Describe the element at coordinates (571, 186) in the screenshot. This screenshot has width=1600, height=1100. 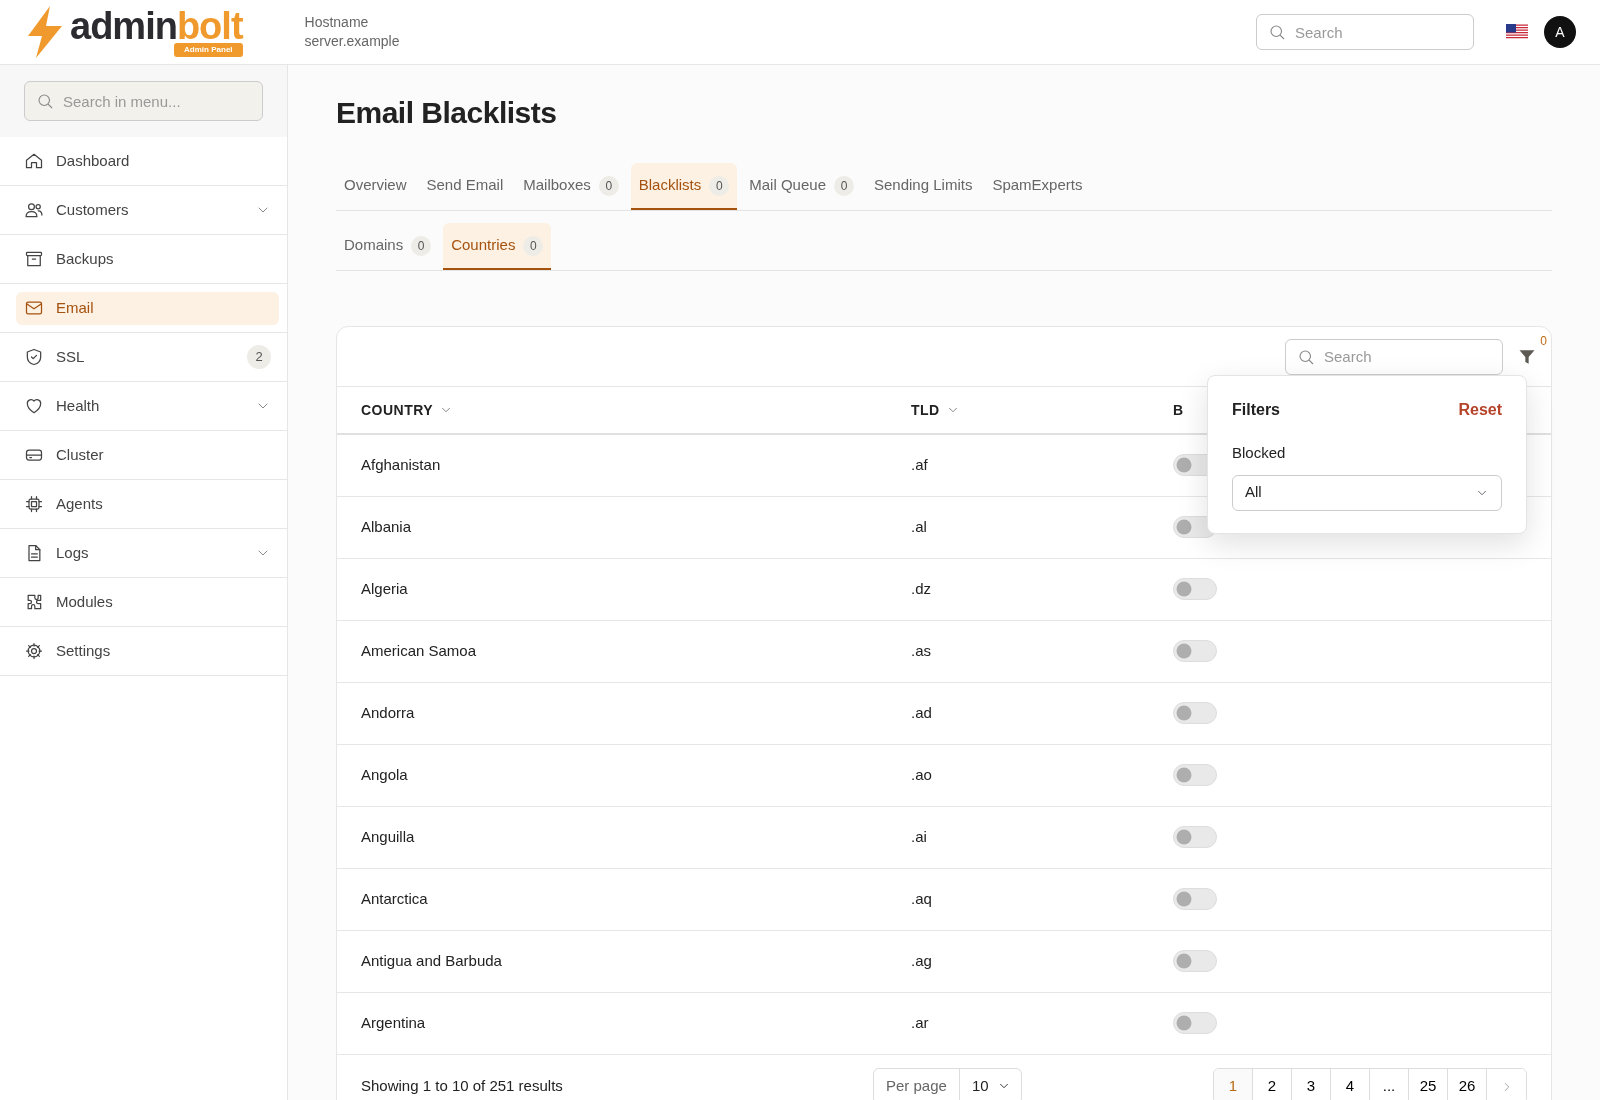
I see `tab: Mailboxes 0` at that location.